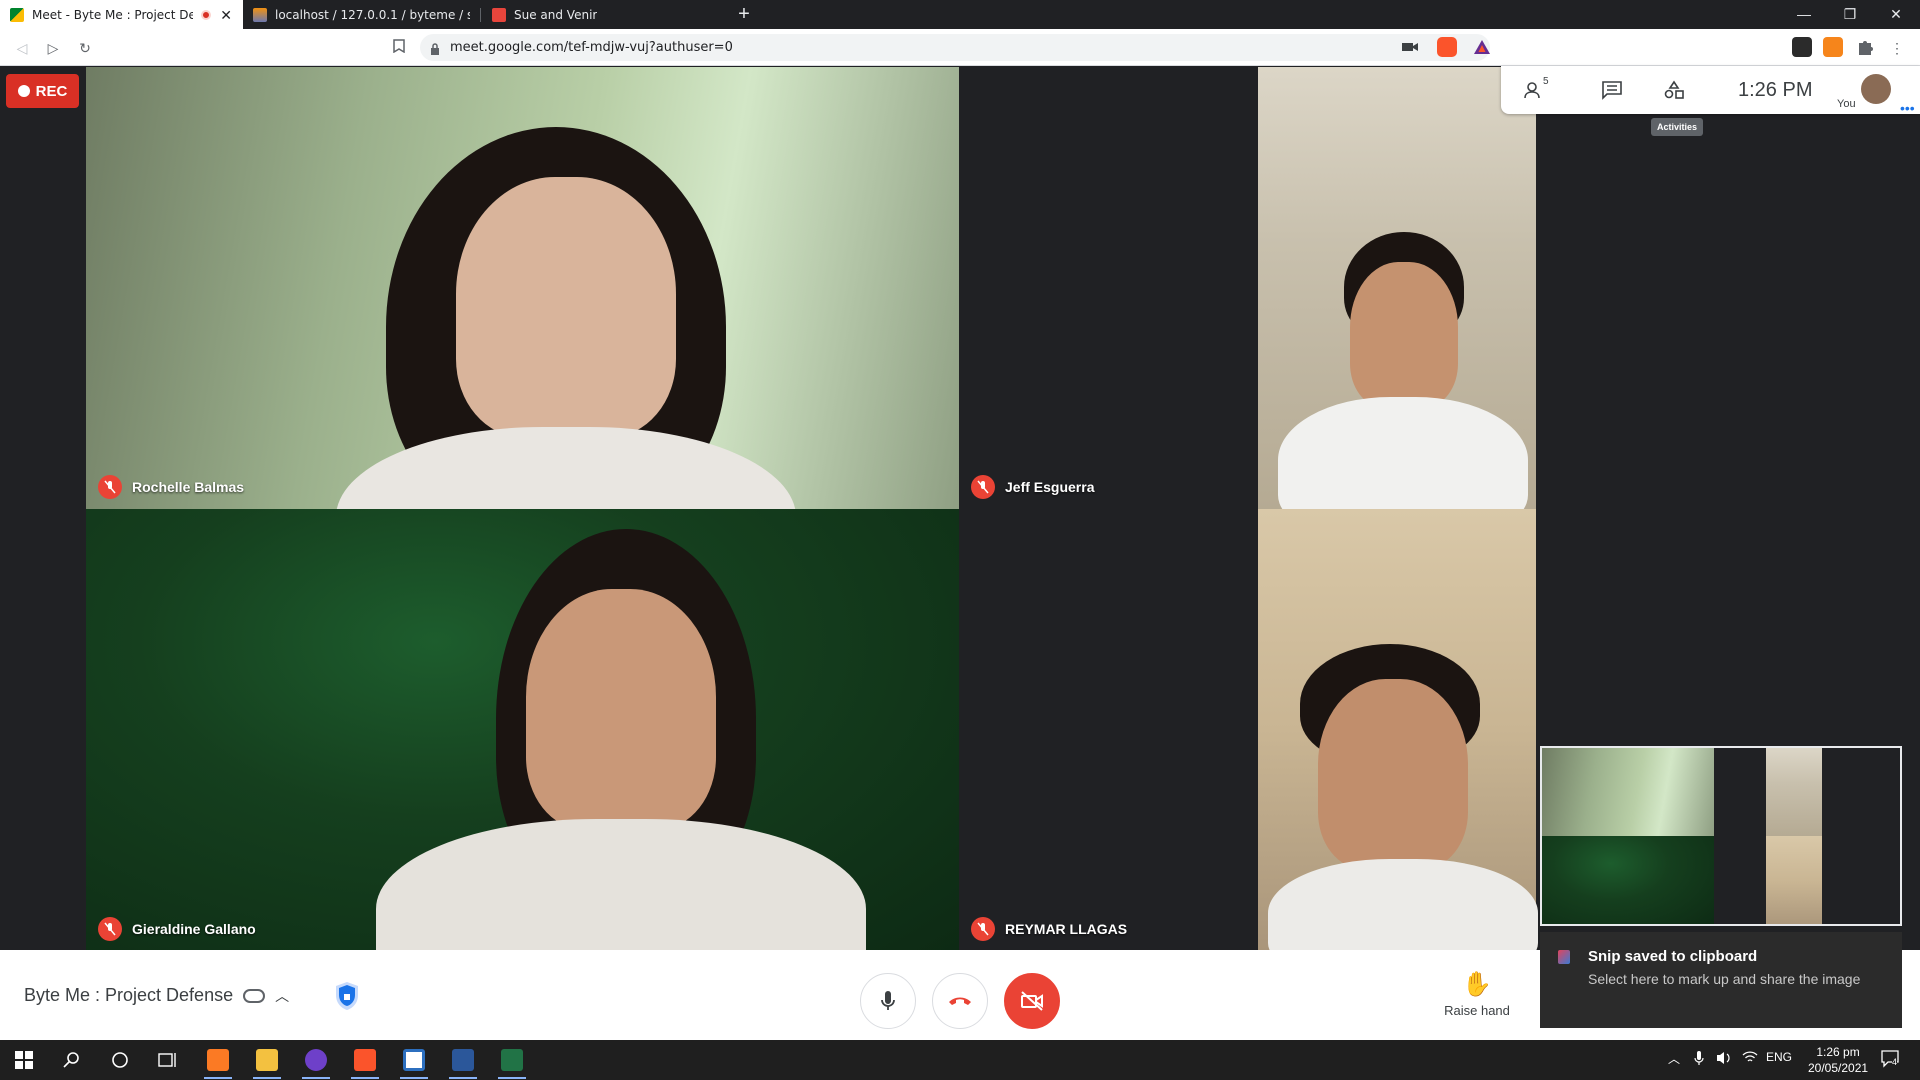 The width and height of the screenshot is (1920, 1080). I want to click on meeting-details: Byte Me : Project Defense ︿, so click(156, 995).